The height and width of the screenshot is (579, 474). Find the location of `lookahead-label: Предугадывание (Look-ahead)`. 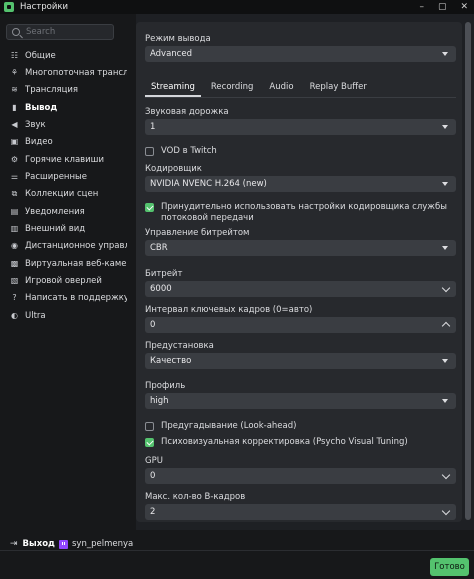

lookahead-label: Предугадывание (Look-ahead) is located at coordinates (229, 426).